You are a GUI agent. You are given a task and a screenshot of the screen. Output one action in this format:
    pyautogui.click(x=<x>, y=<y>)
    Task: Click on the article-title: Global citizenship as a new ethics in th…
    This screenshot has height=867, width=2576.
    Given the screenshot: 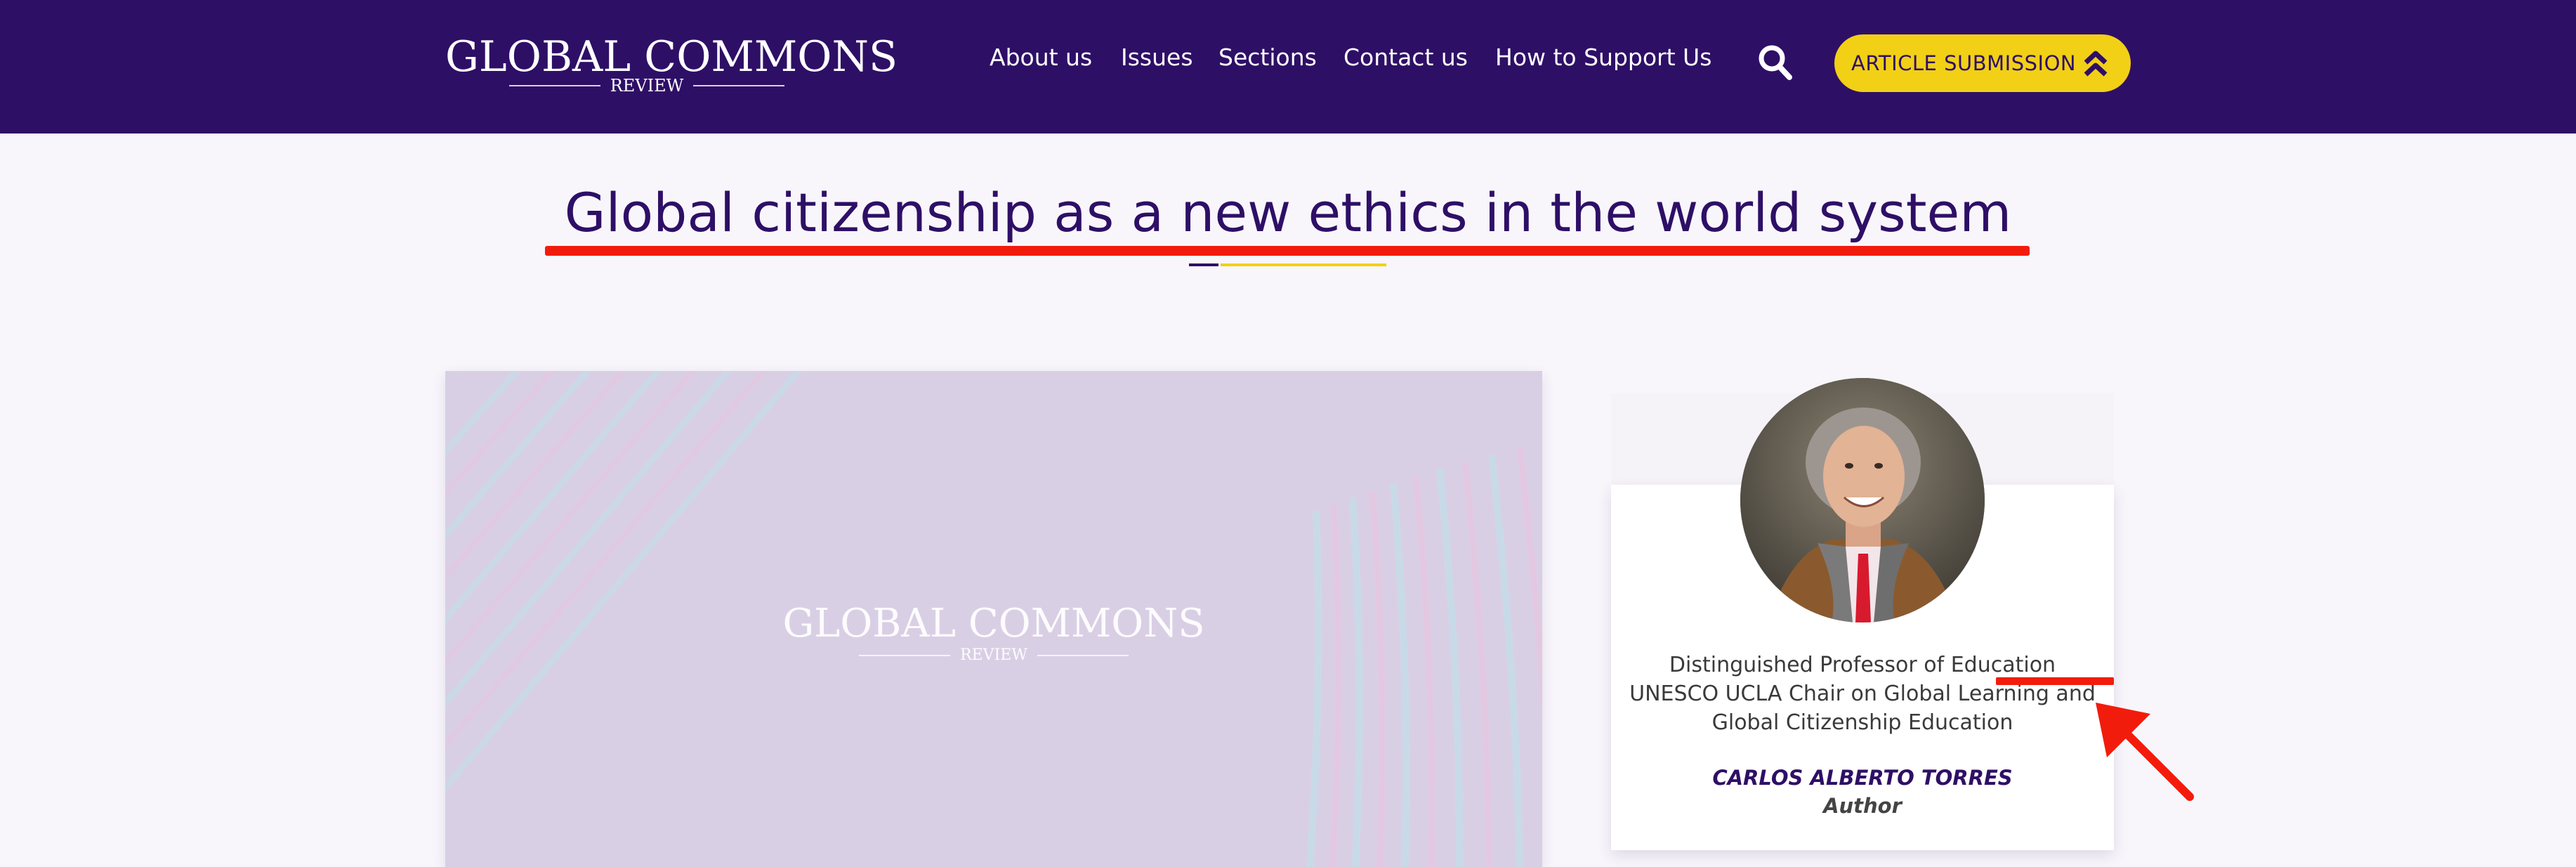 What is the action you would take?
    pyautogui.click(x=1288, y=212)
    